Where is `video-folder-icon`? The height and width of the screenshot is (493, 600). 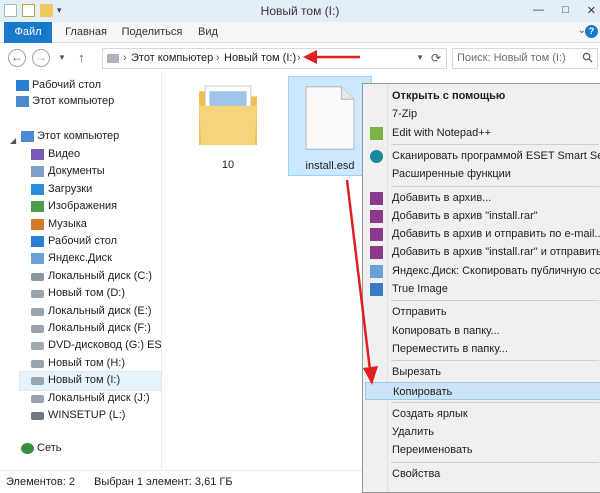 video-folder-icon is located at coordinates (37, 154).